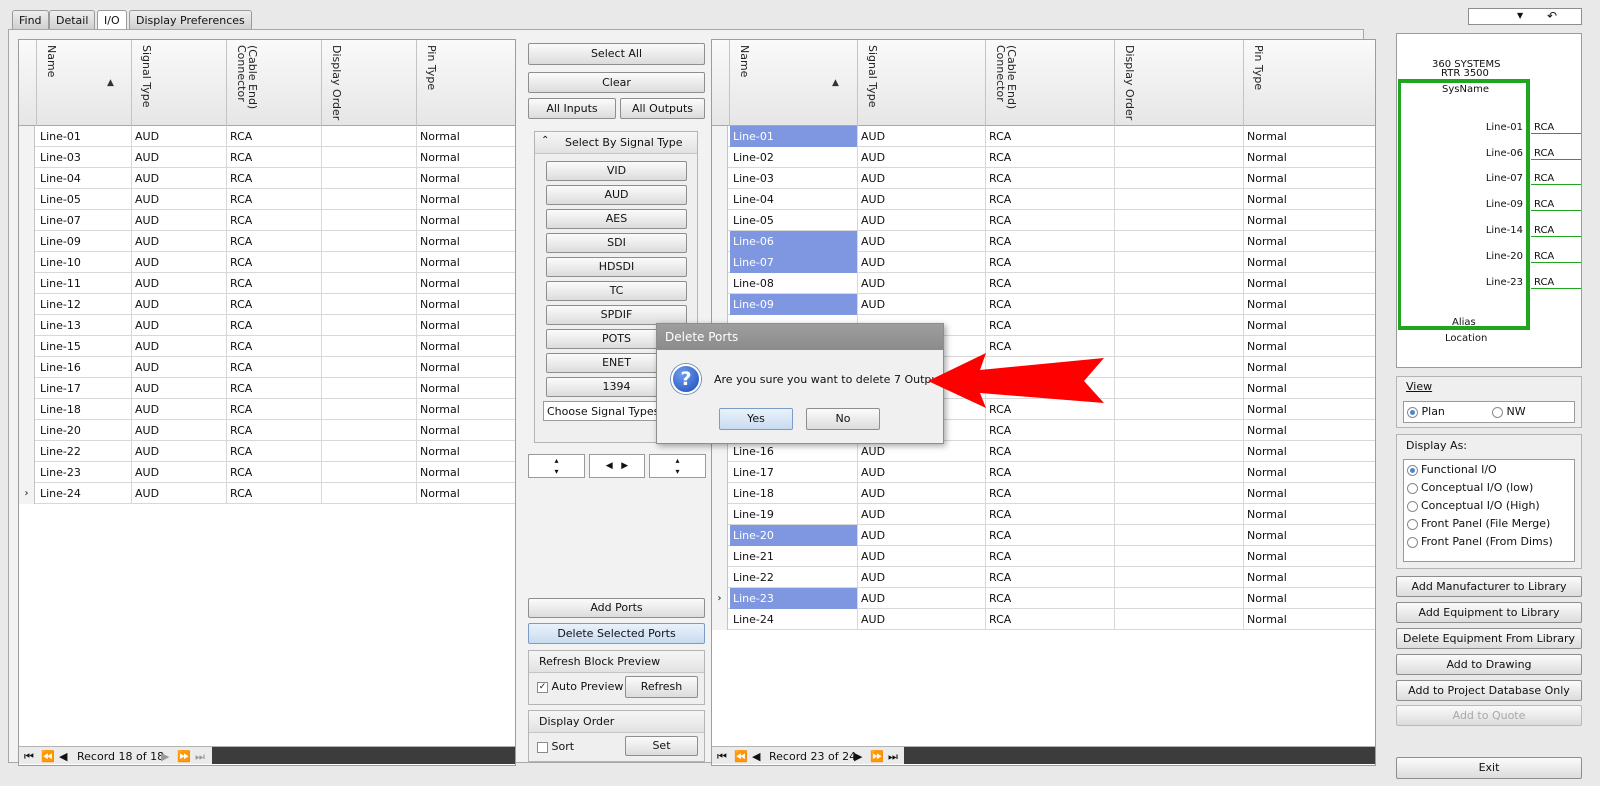 This screenshot has width=1600, height=786. Describe the element at coordinates (794, 577) in the screenshot. I see `cell-name: Line-22` at that location.